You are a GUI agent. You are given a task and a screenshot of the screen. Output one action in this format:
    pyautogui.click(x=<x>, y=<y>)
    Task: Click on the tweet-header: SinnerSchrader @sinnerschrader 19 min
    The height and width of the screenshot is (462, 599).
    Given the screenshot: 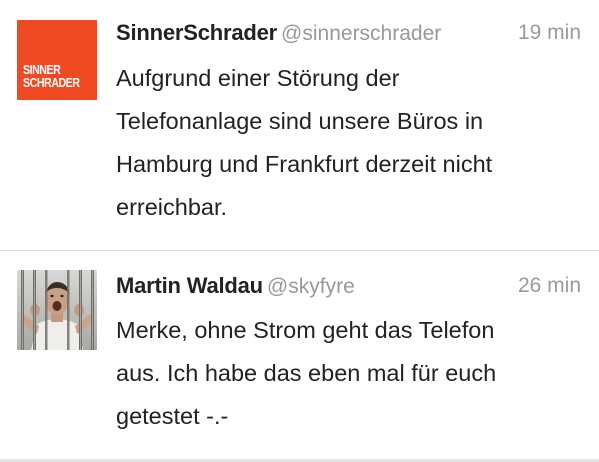 What is the action you would take?
    pyautogui.click(x=348, y=35)
    